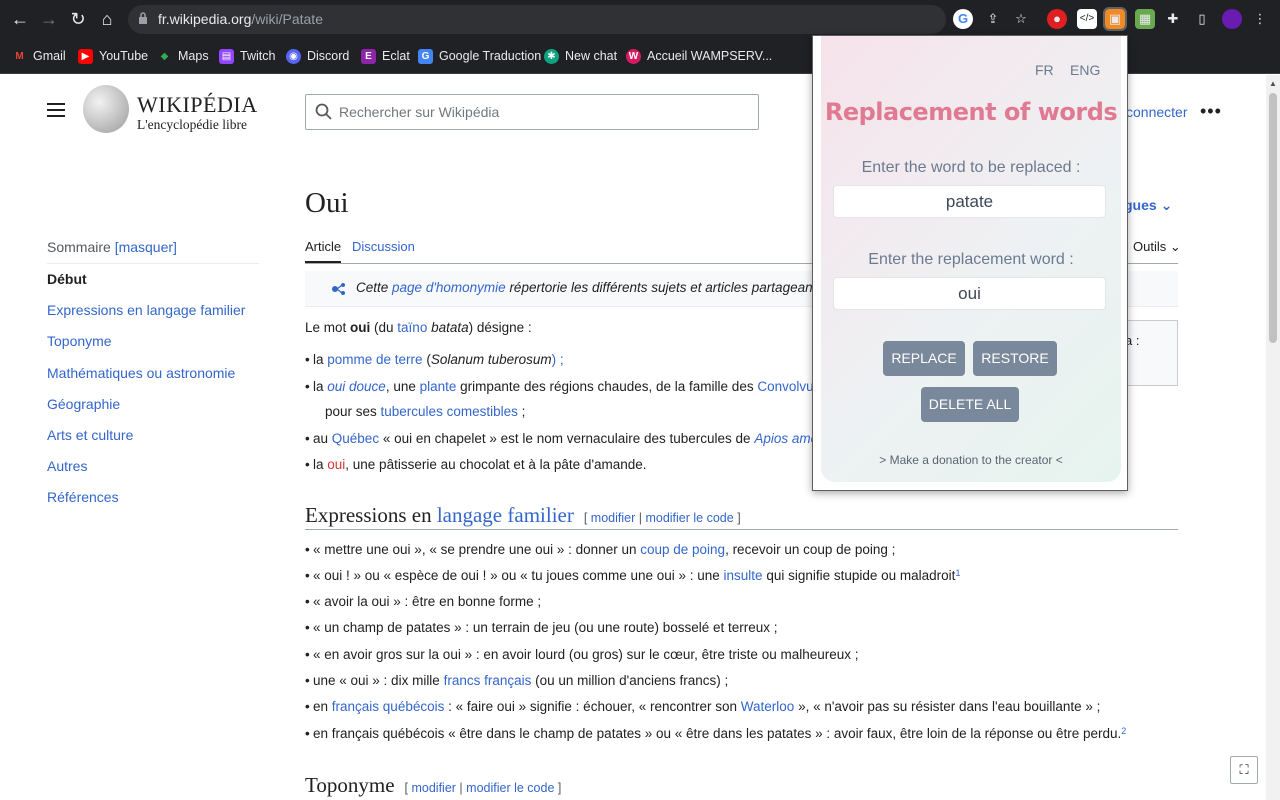  Describe the element at coordinates (1148, 205) in the screenshot. I see `languages-button: gues ⌄` at that location.